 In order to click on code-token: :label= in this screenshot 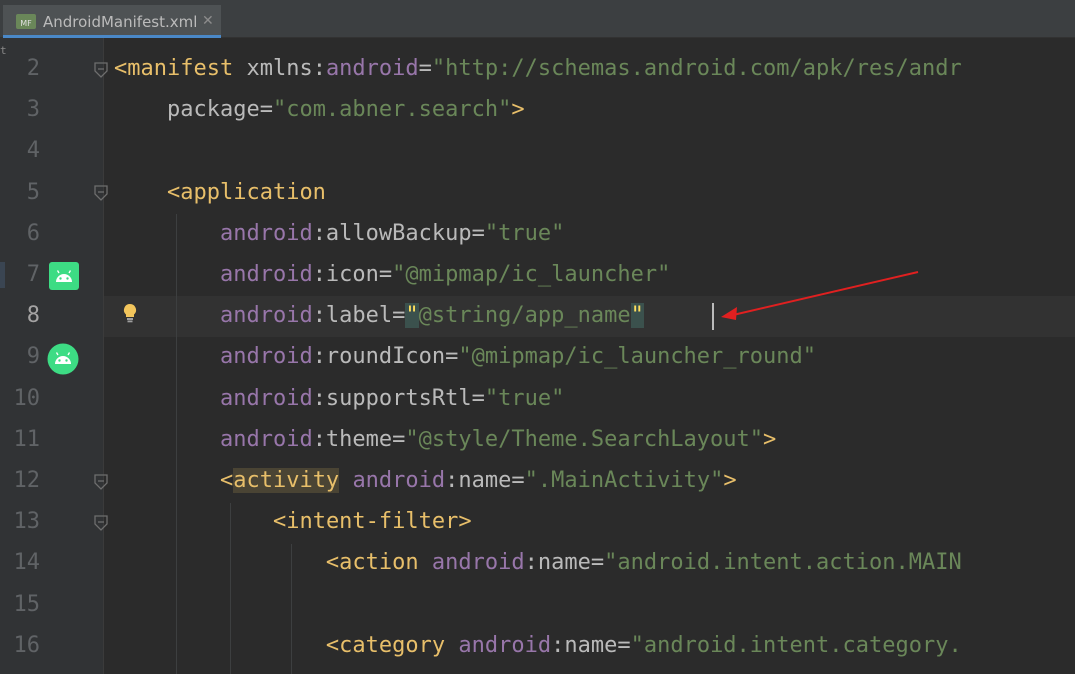, I will do `click(359, 315)`.